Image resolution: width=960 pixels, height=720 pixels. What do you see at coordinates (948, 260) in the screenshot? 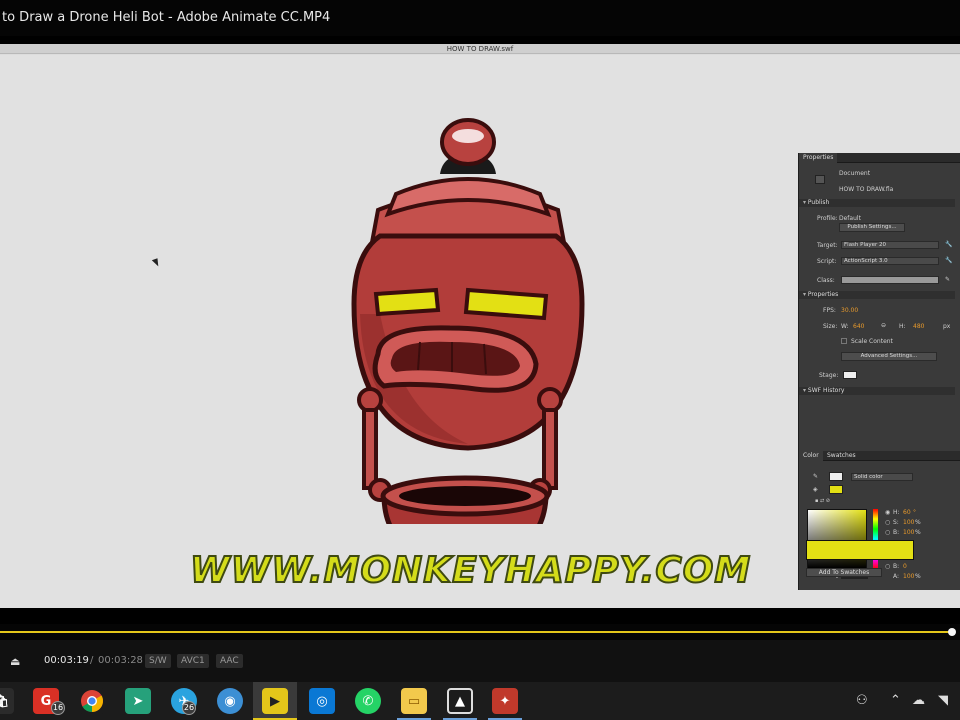
I see `script-wrench-icon: 🔧` at bounding box center [948, 260].